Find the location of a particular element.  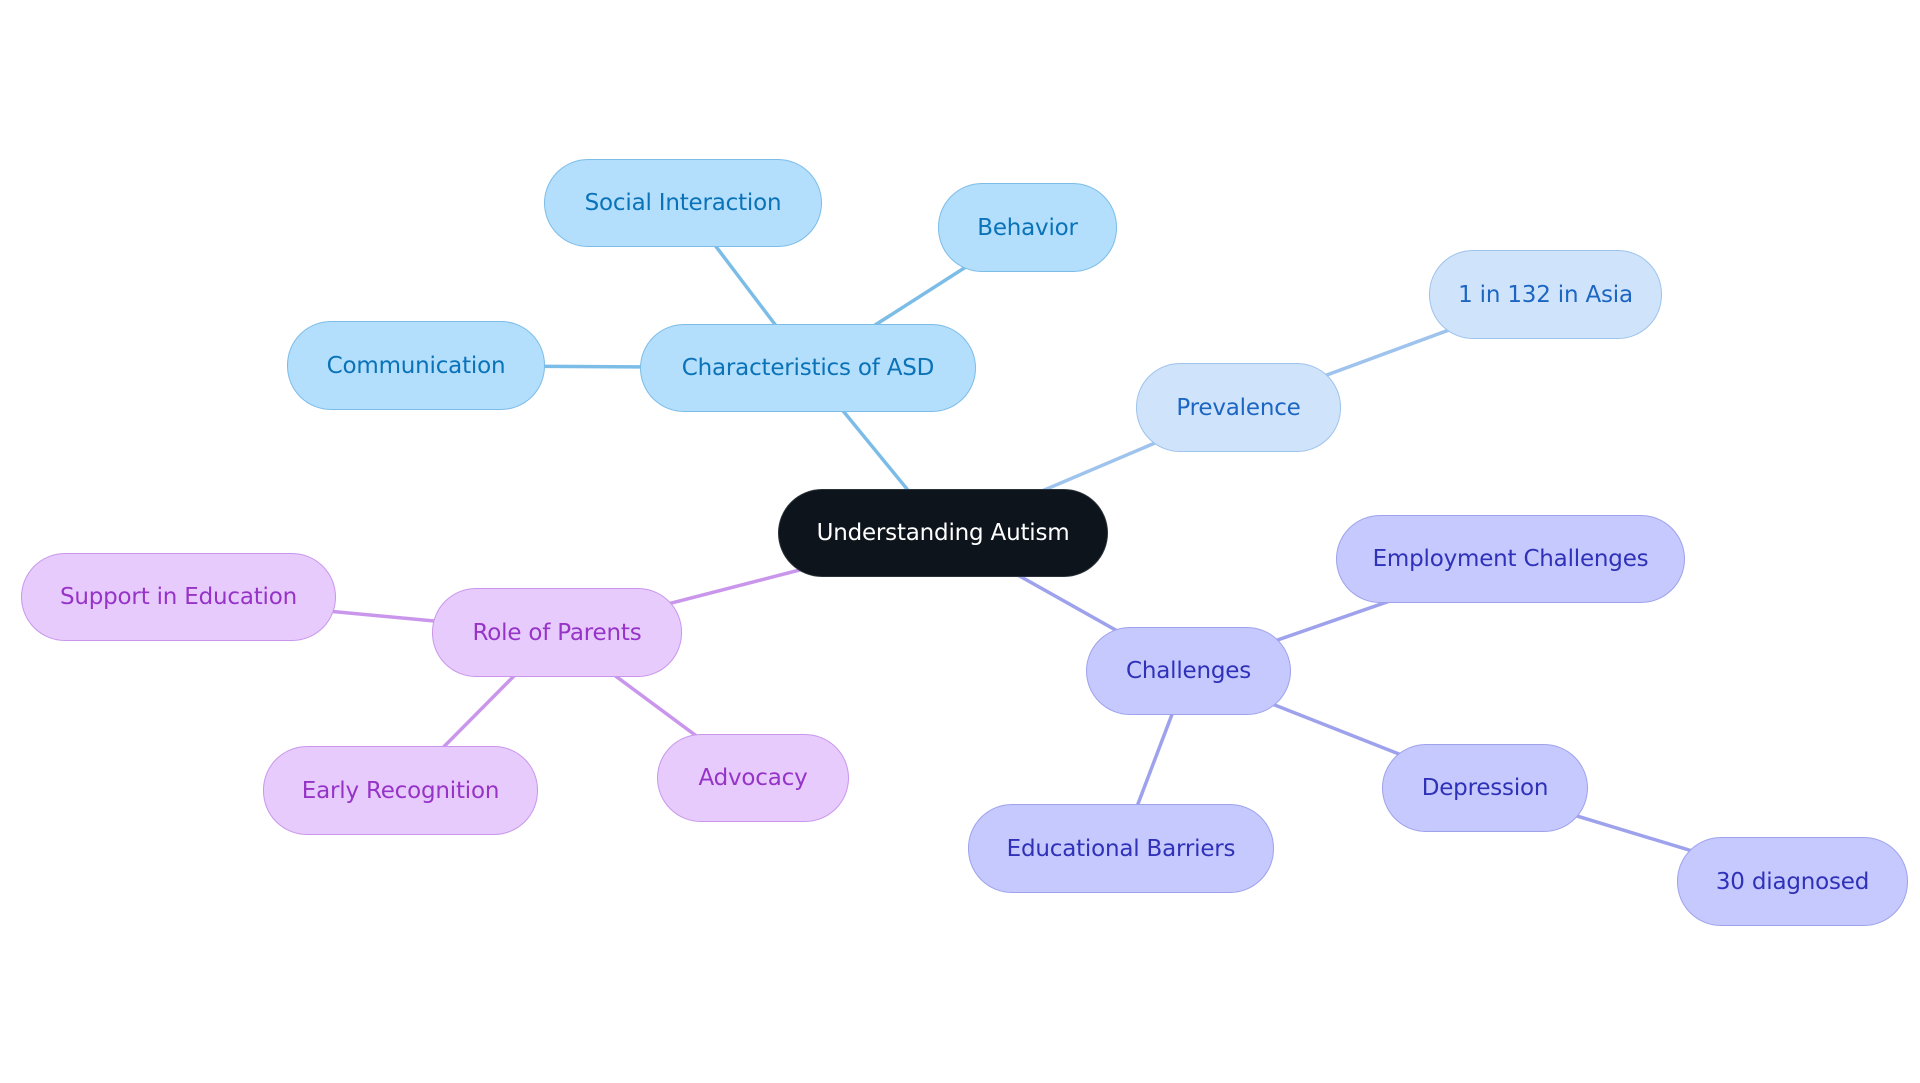

node-role-of-parents: Role of Parents is located at coordinates (557, 632).